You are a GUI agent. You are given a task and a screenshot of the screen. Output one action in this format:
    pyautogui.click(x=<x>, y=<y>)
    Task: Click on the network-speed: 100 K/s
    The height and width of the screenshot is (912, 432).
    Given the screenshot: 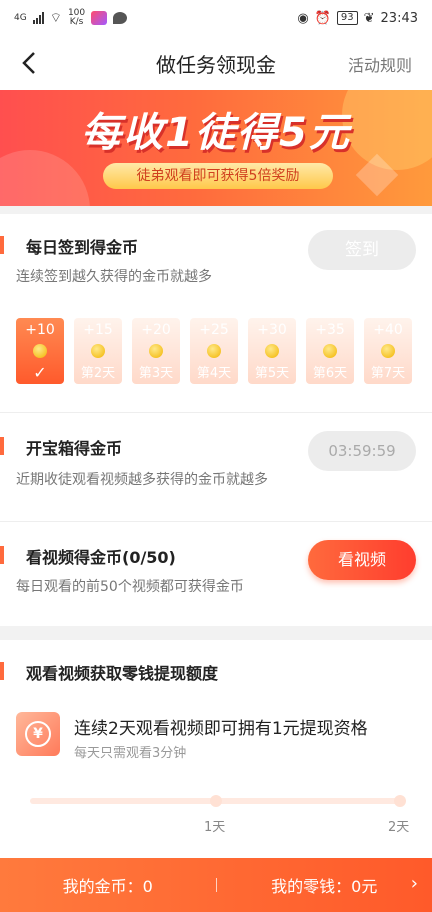 What is the action you would take?
    pyautogui.click(x=76, y=17)
    